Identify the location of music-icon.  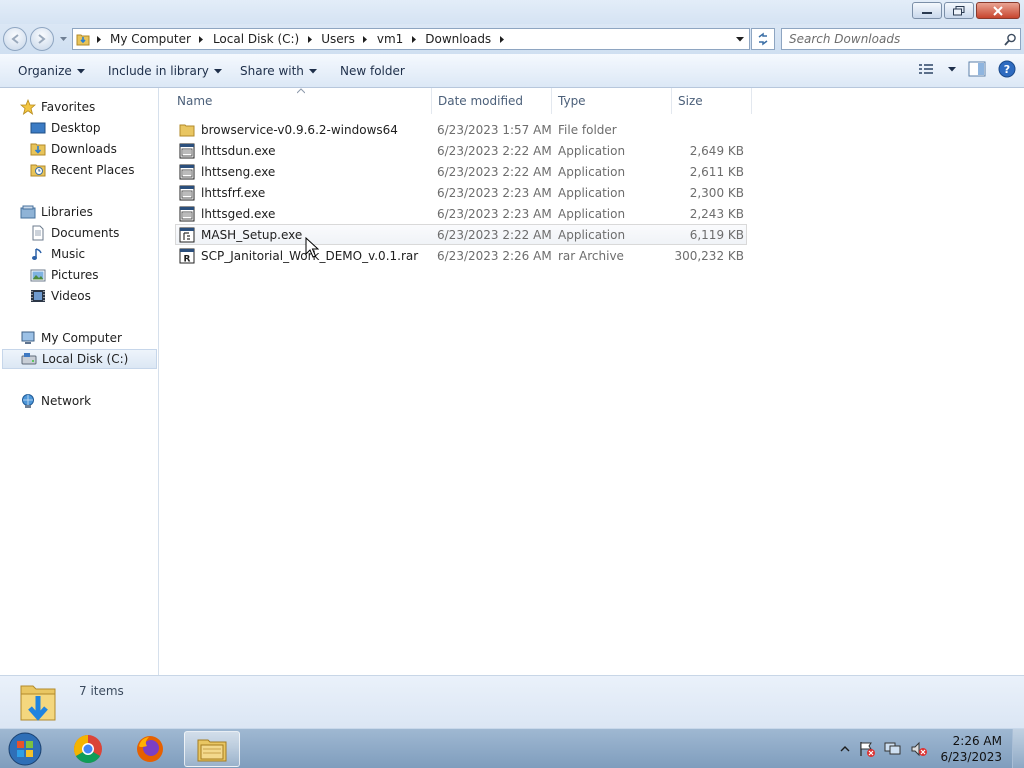
(38, 254).